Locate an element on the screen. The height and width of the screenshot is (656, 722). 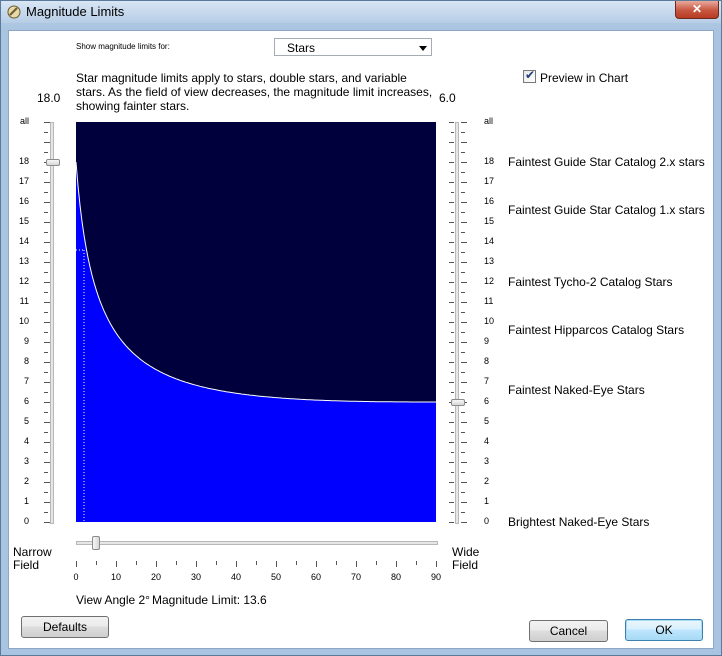
magnitude-tick-label: 10 is located at coordinates (489, 321).